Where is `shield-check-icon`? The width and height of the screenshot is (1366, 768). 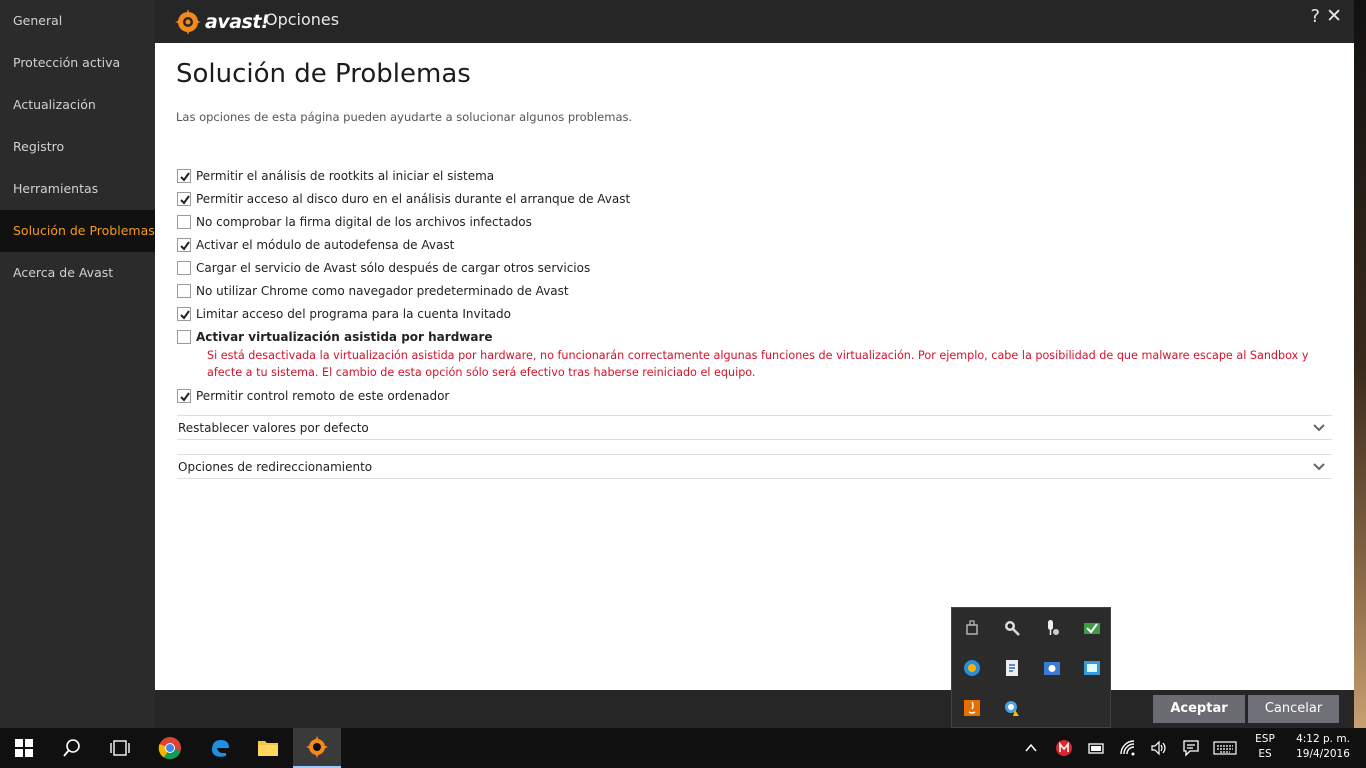
shield-check-icon is located at coordinates (1092, 628).